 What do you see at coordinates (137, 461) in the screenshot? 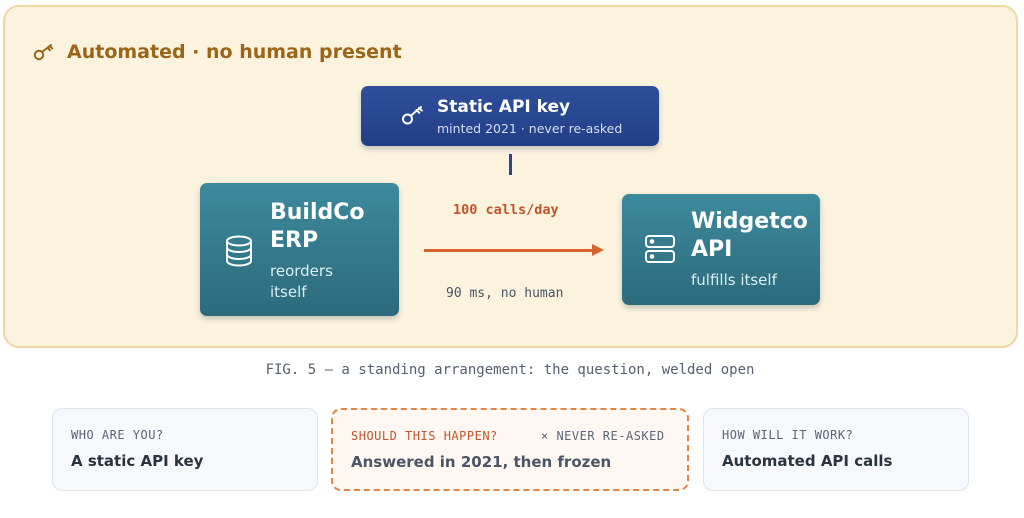
I see `who-card-value: A static API key` at bounding box center [137, 461].